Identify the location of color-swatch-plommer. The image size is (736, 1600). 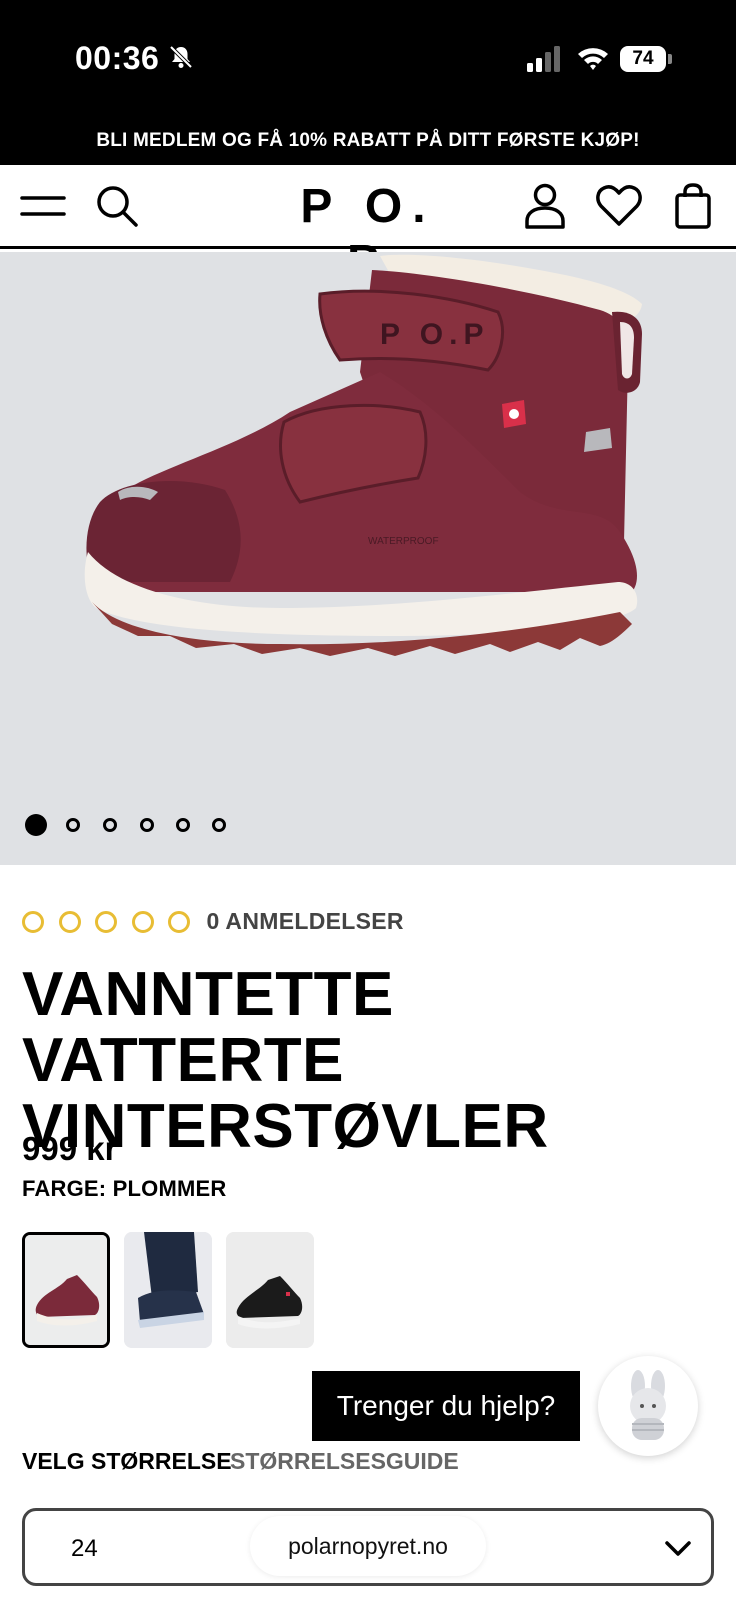
(66, 1290).